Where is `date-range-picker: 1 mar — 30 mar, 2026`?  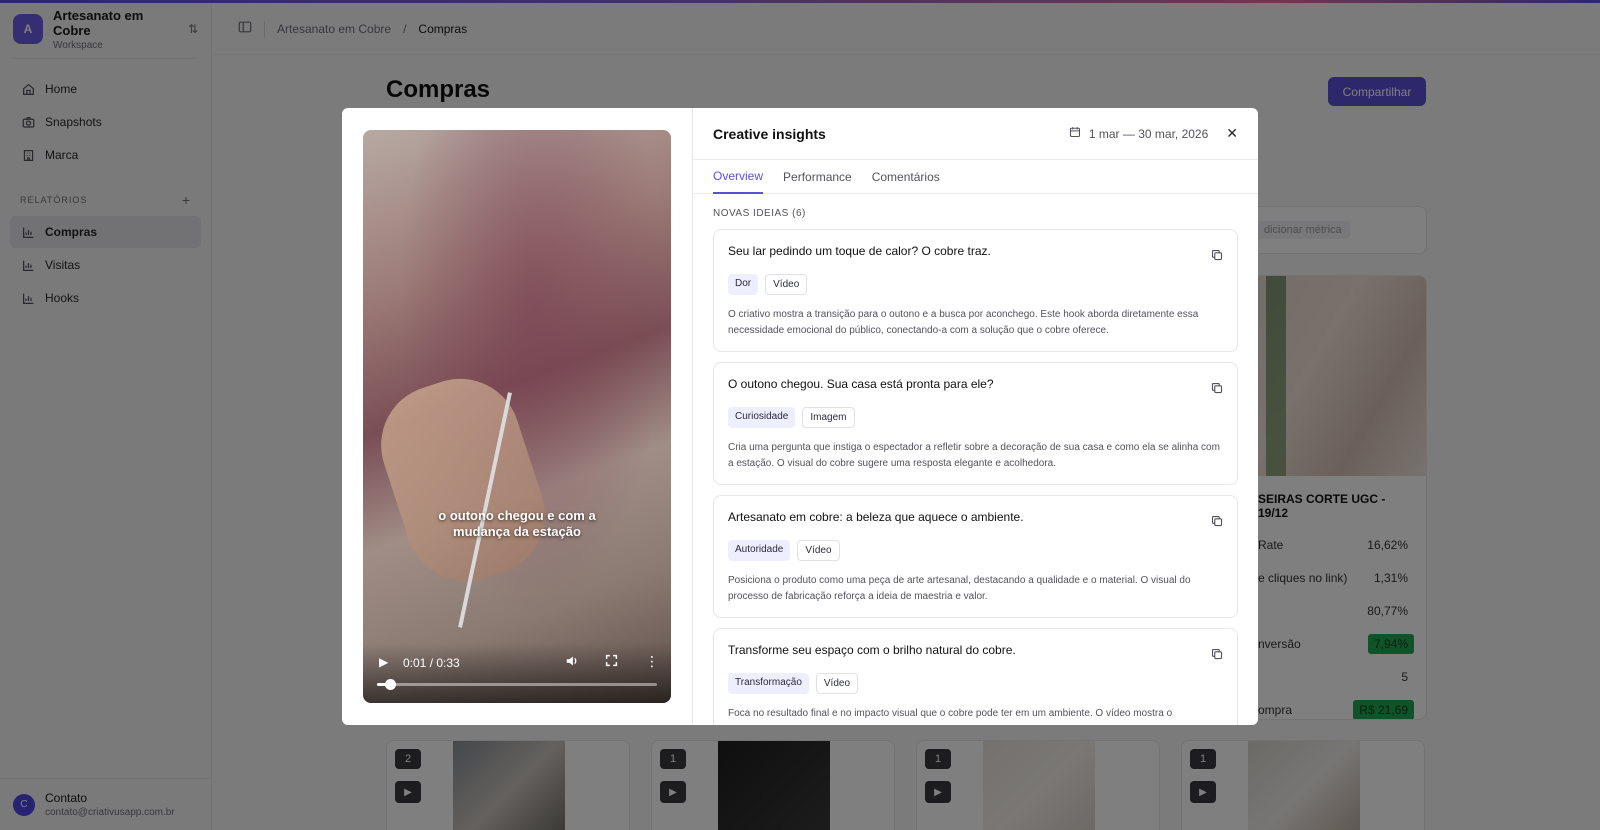 date-range-picker: 1 mar — 30 mar, 2026 is located at coordinates (1138, 133).